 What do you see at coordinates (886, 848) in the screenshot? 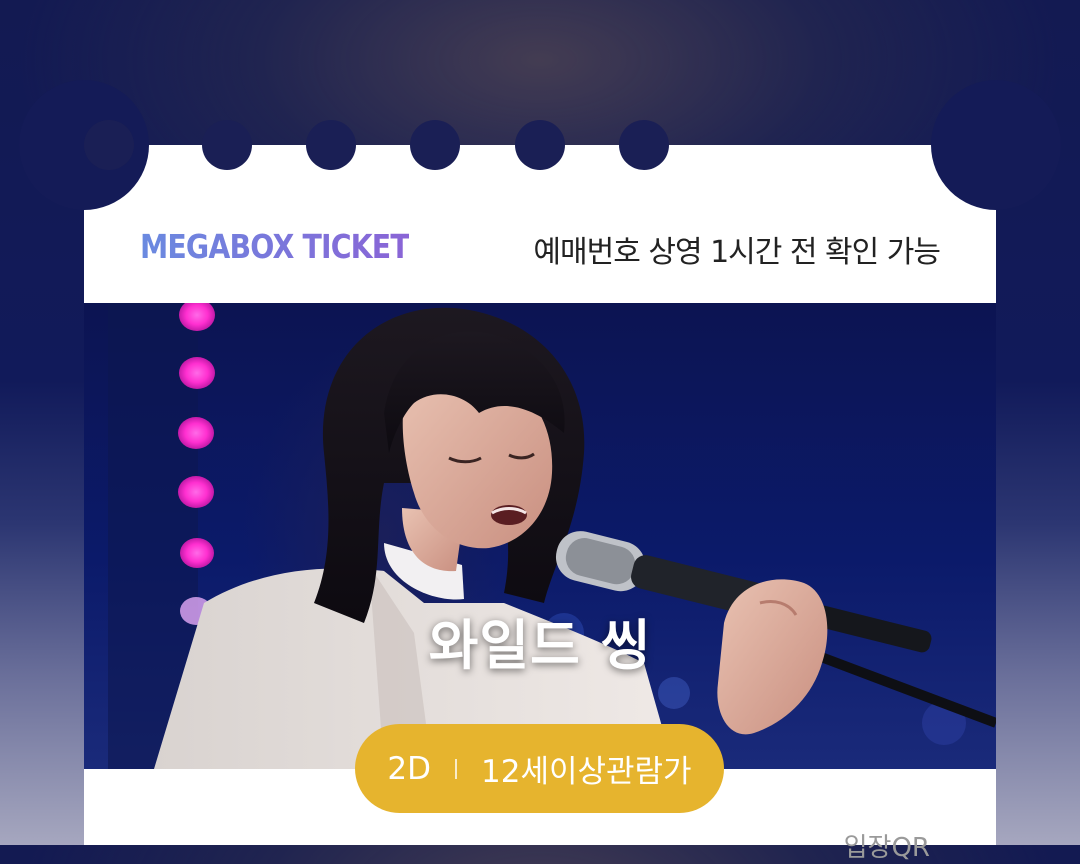
I see `entry-qr-label: 입장QR` at bounding box center [886, 848].